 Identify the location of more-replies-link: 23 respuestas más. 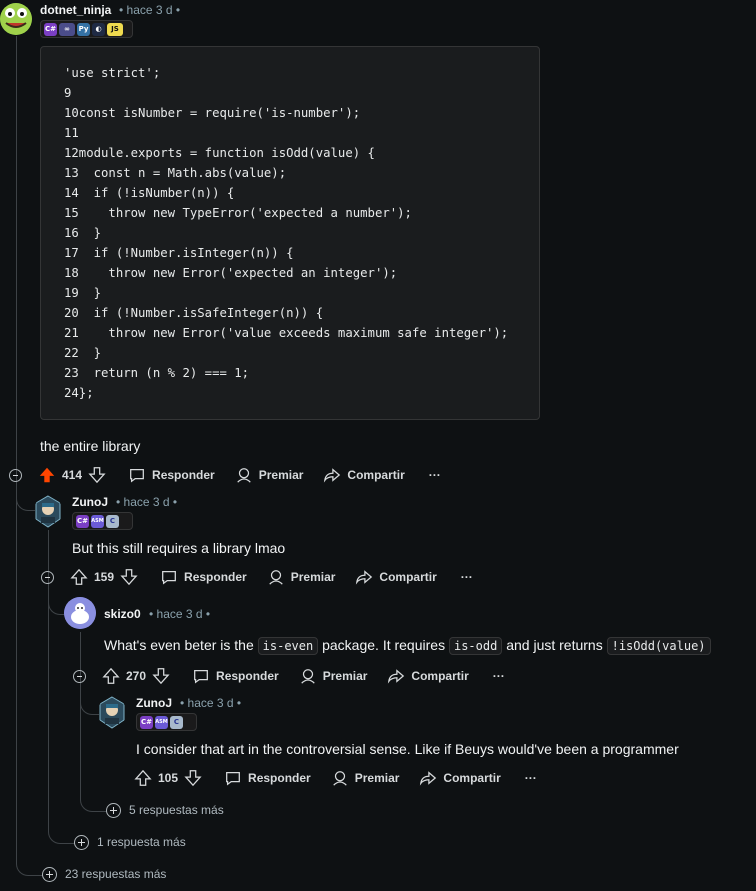
(115, 874).